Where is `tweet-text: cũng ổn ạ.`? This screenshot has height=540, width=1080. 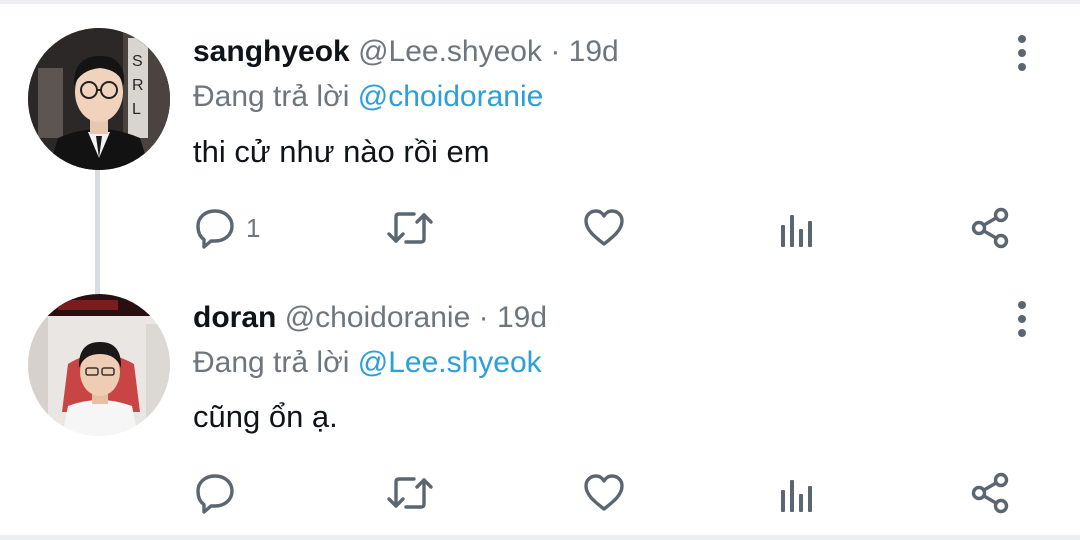 tweet-text: cũng ổn ạ. is located at coordinates (265, 416).